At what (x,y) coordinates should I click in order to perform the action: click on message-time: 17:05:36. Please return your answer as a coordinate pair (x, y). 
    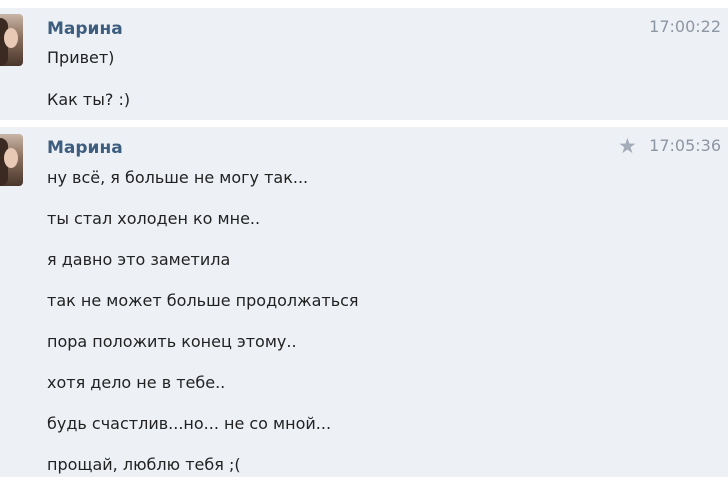
    Looking at the image, I should click on (685, 146).